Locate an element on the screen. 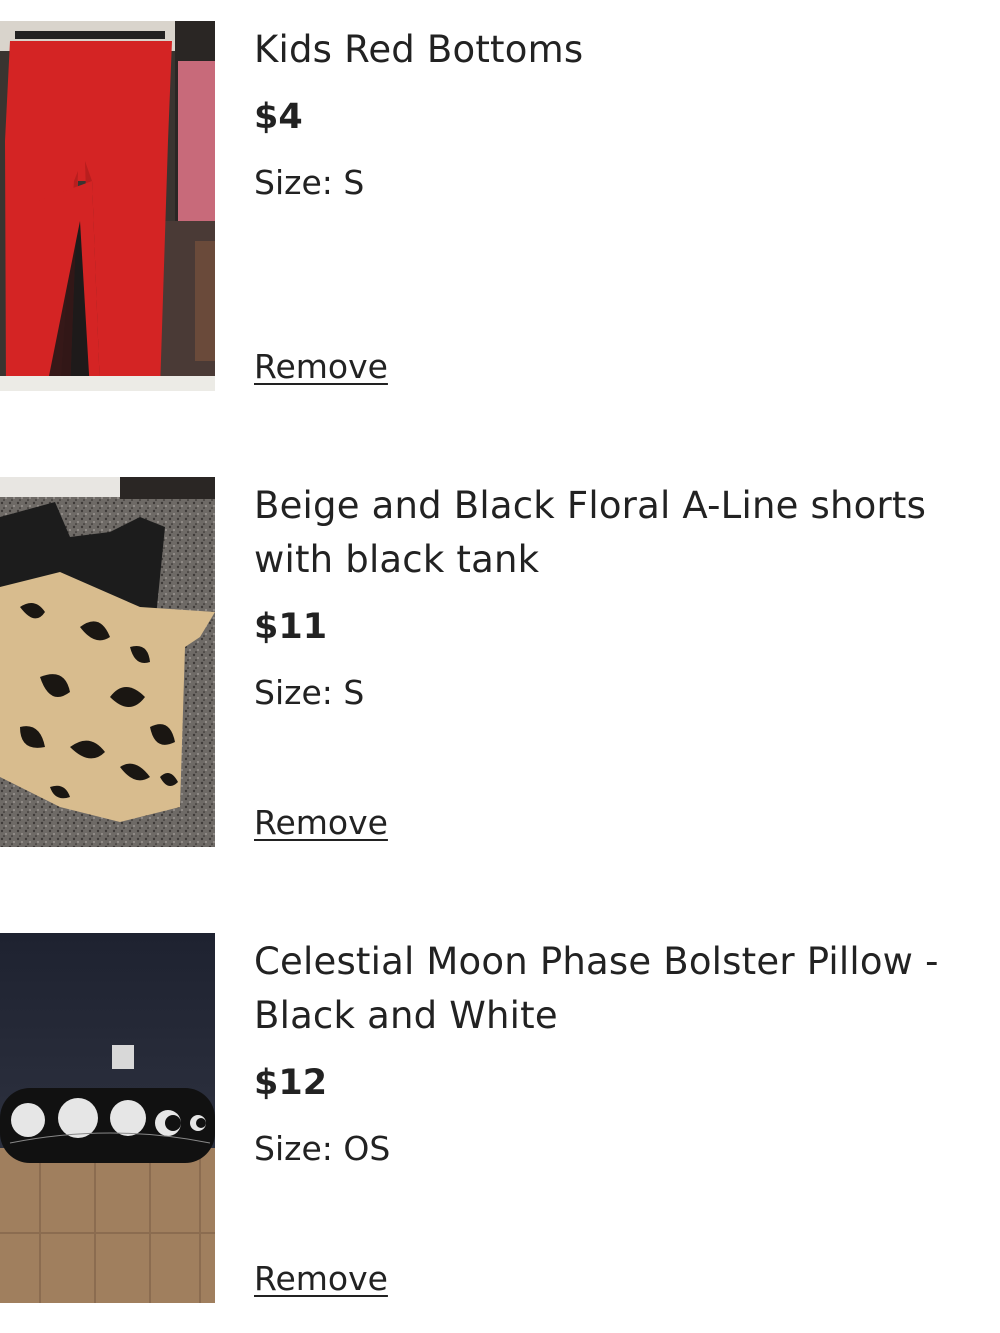  product-image-moon-pillow is located at coordinates (107, 1118).